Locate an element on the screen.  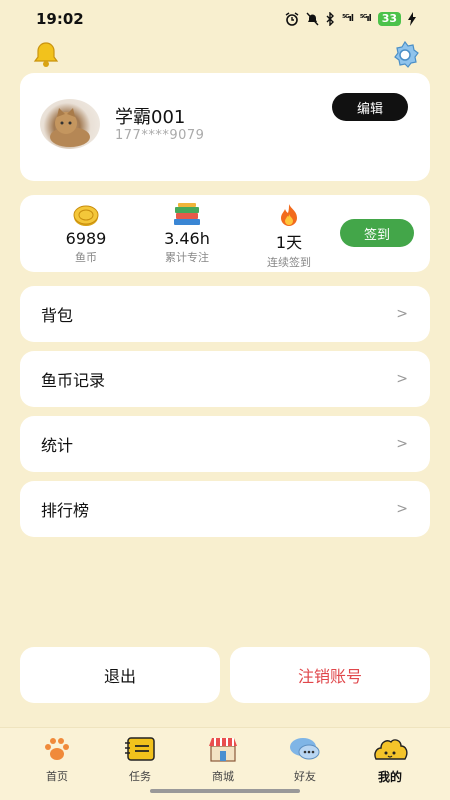
logout-button: 退出 is located at coordinates (120, 675).